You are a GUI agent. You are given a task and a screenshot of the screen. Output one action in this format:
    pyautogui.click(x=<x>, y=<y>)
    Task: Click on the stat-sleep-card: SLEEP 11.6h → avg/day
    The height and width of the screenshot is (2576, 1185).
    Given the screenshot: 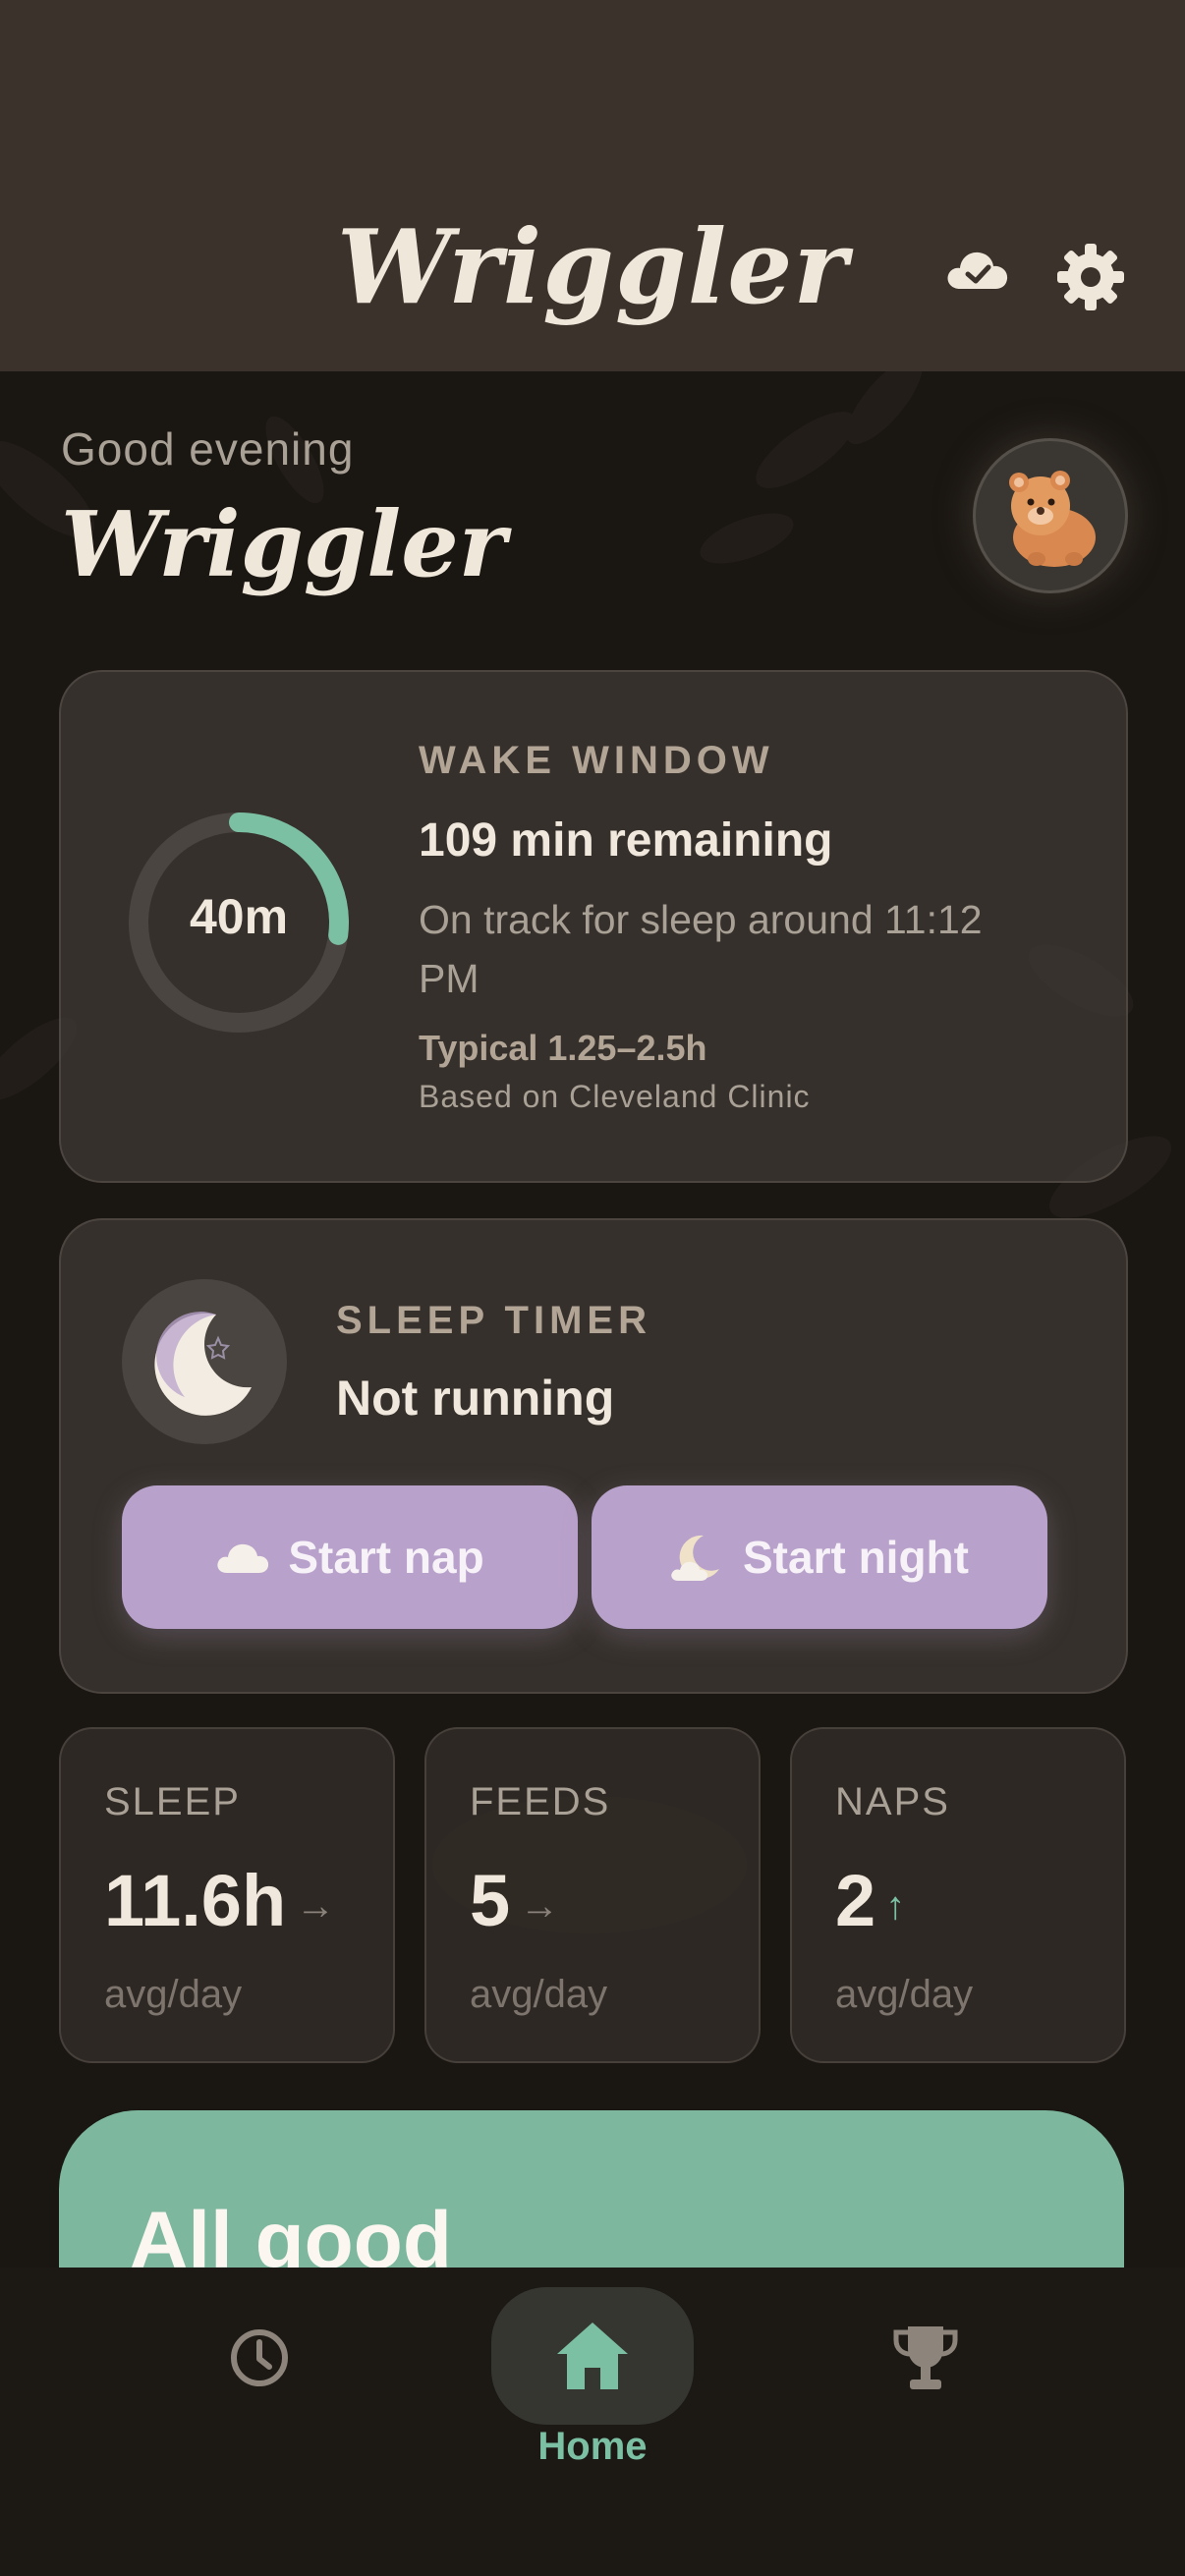 What is the action you would take?
    pyautogui.click(x=227, y=1895)
    